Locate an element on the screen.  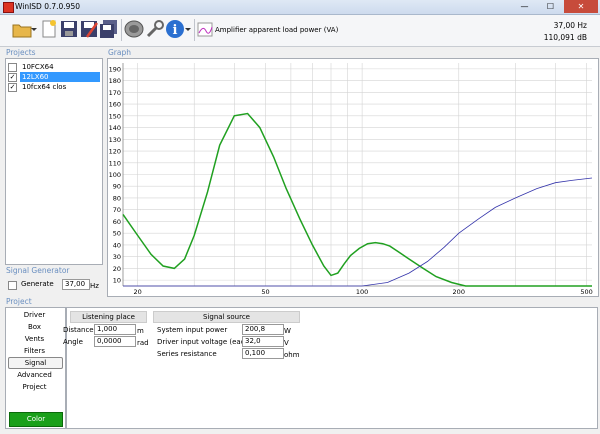
projects-label: Projects is located at coordinates (21, 52).